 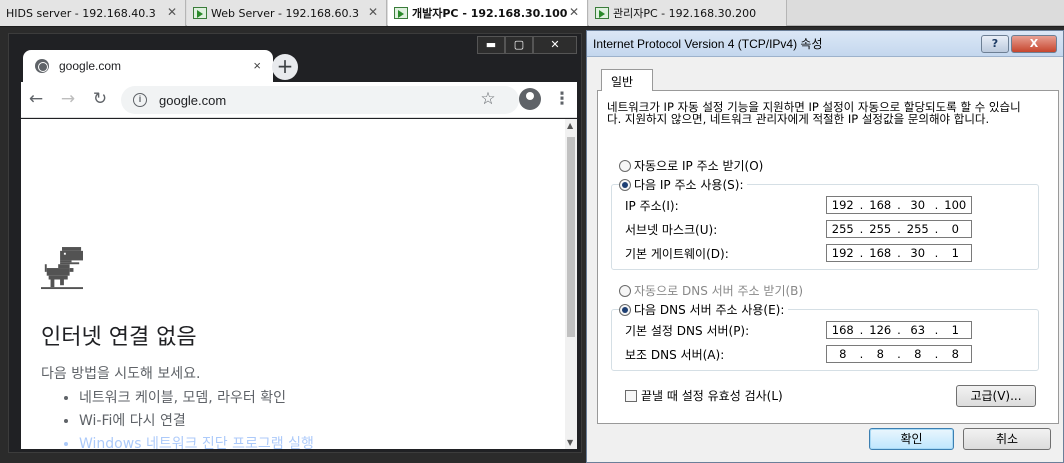 What do you see at coordinates (148, 66) in the screenshot?
I see `browser-tab: google.com ×` at bounding box center [148, 66].